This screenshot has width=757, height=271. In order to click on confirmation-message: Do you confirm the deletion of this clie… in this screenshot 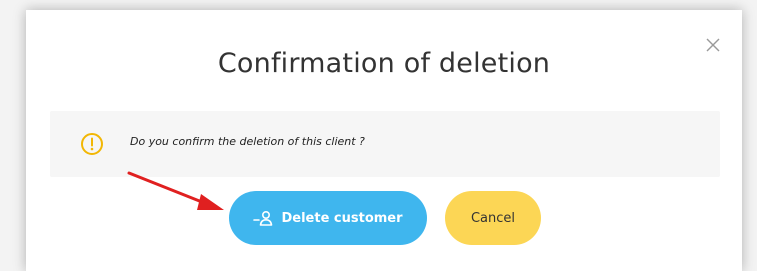, I will do `click(247, 141)`.